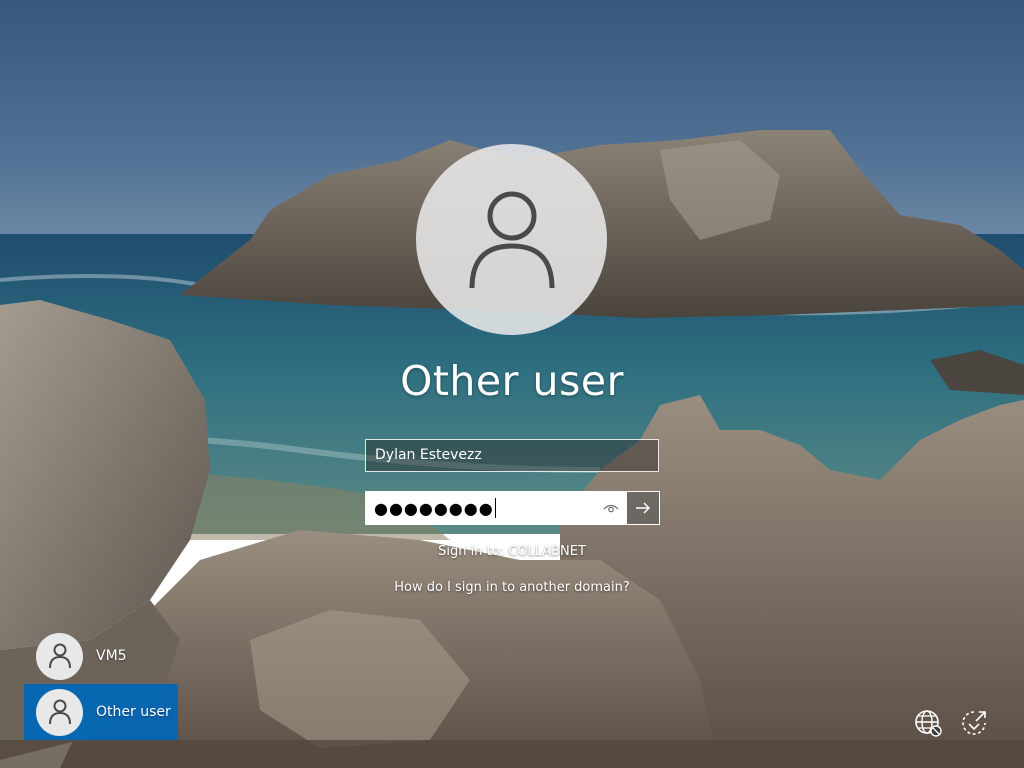 The height and width of the screenshot is (768, 1024). Describe the element at coordinates (512, 551) in the screenshot. I see `sign-in-domain-label: Sign in to: COLLABNET` at that location.